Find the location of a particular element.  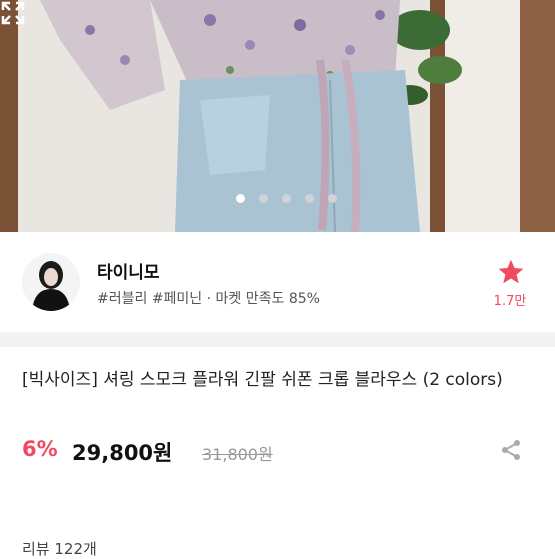

avatar-photo is located at coordinates (51, 282).